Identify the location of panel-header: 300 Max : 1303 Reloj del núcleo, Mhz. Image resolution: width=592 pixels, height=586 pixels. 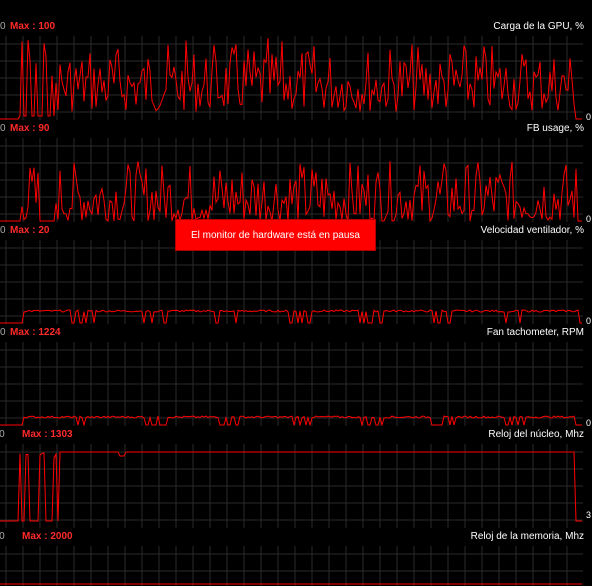
(296, 435).